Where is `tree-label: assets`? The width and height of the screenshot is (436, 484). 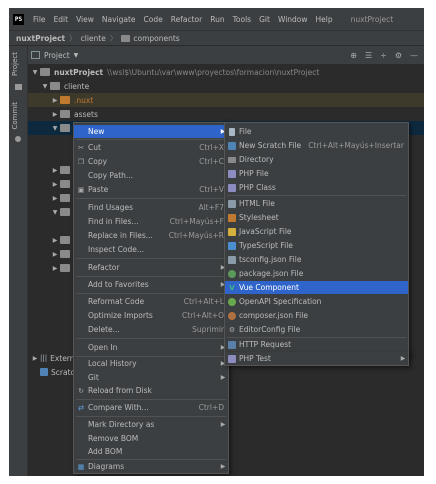 tree-label: assets is located at coordinates (86, 114).